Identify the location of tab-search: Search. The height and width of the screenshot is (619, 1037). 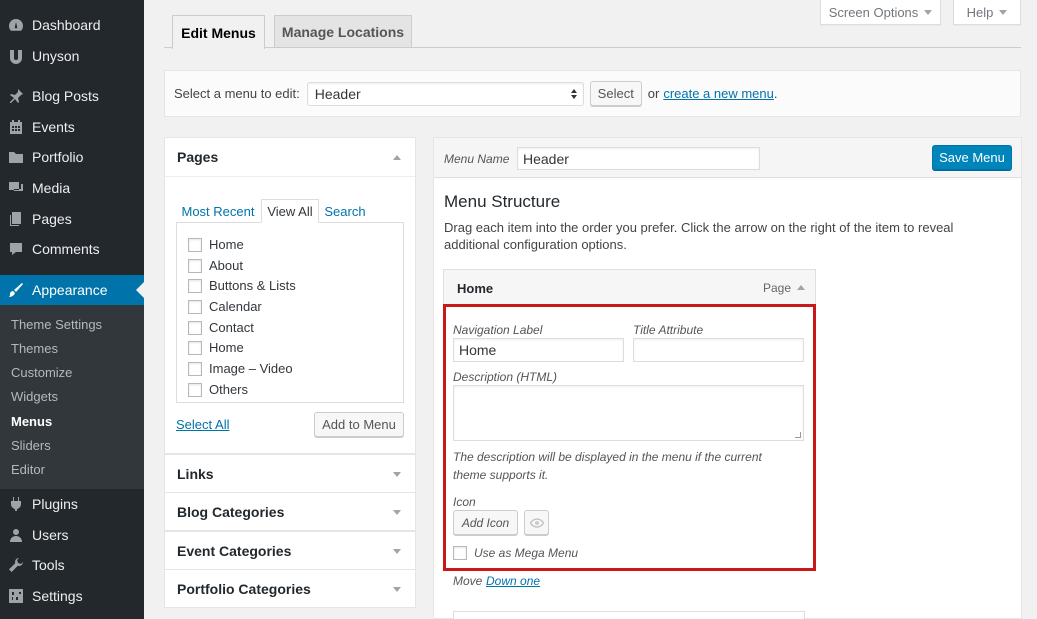
(345, 211).